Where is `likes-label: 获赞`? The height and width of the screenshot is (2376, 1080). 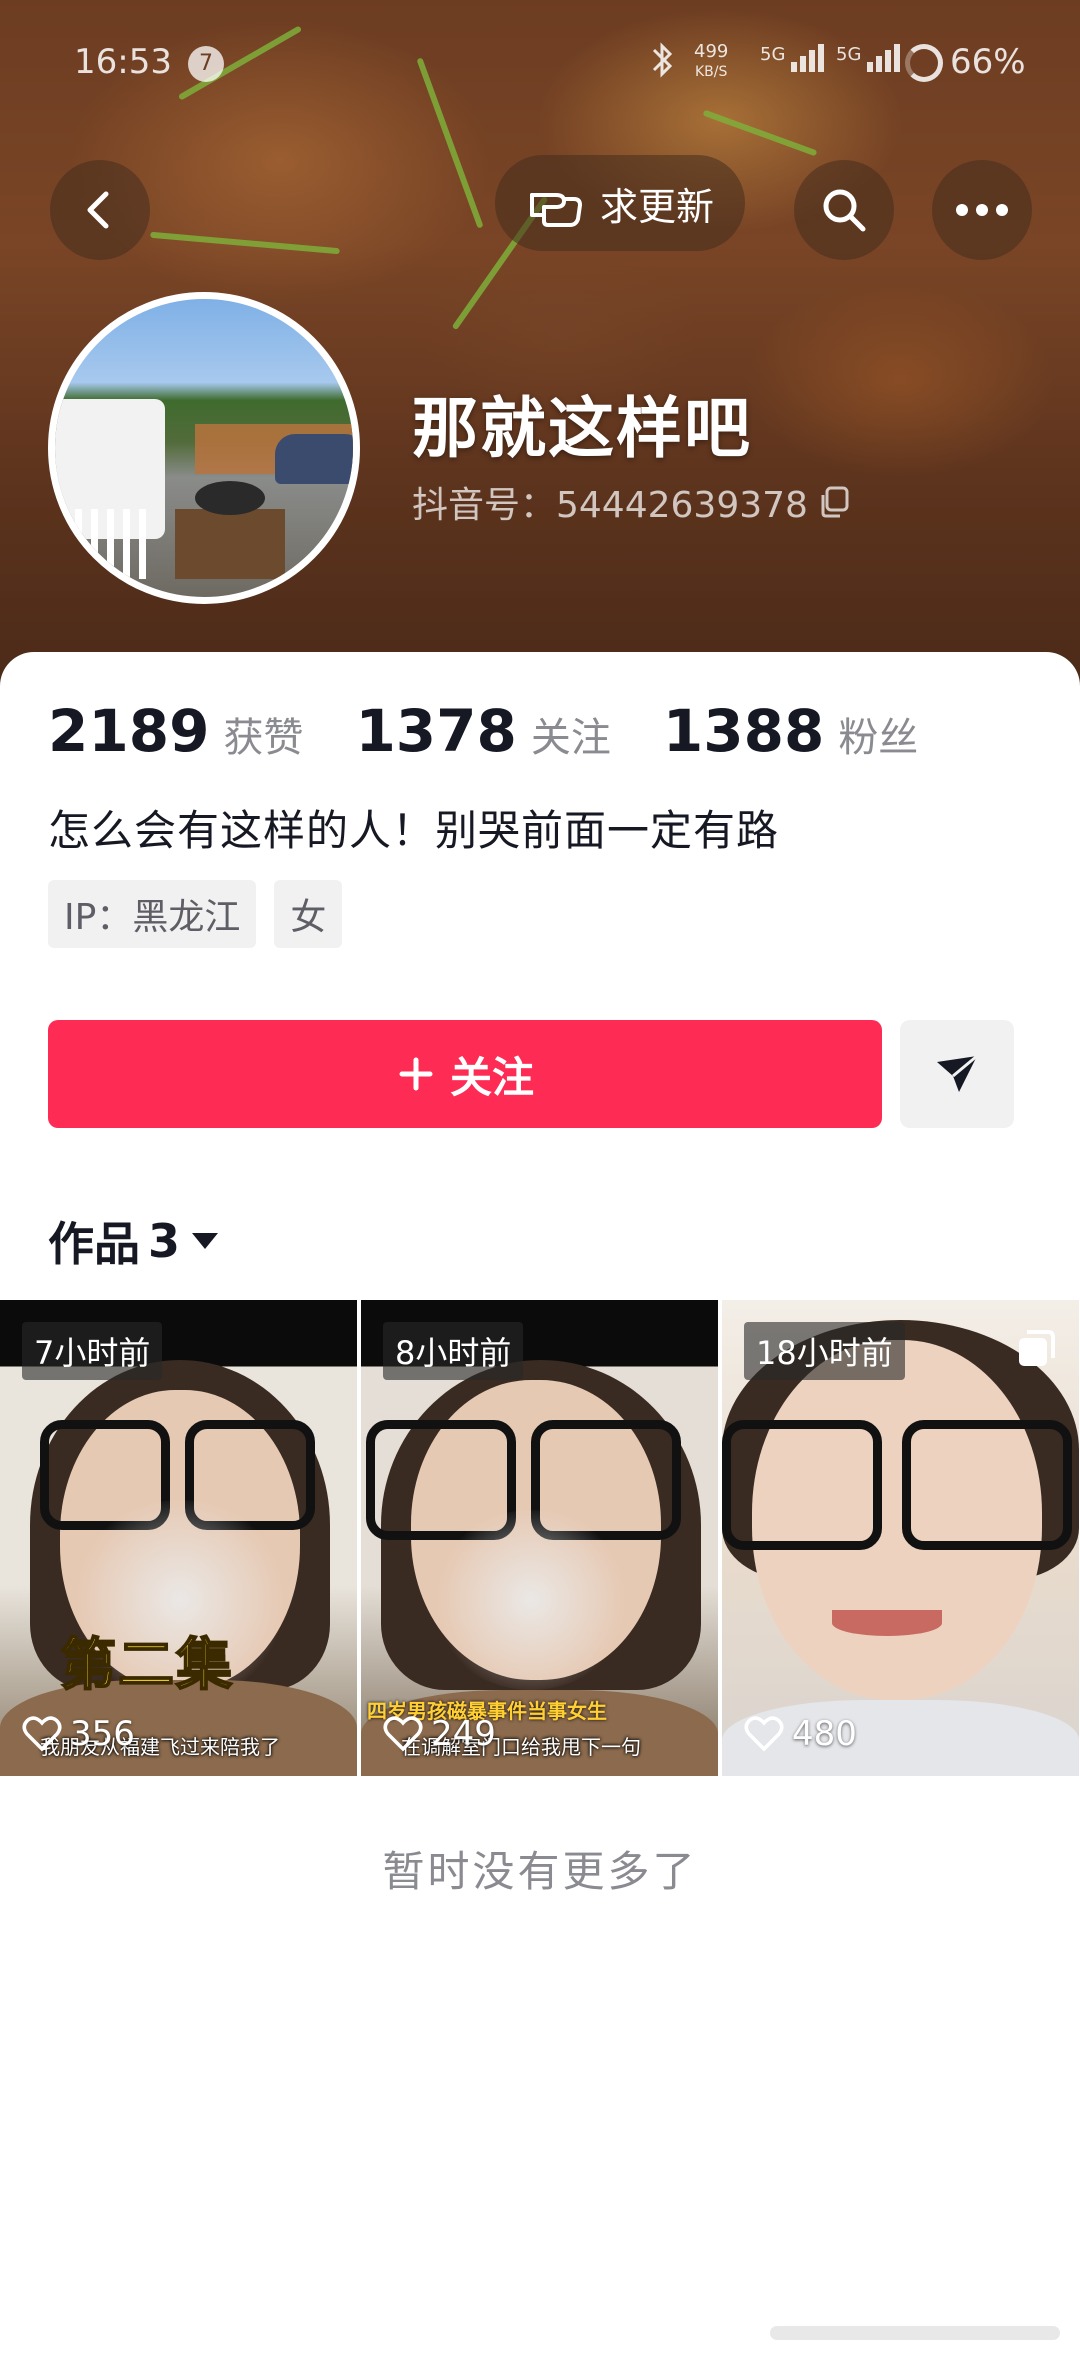 likes-label: 获赞 is located at coordinates (263, 738).